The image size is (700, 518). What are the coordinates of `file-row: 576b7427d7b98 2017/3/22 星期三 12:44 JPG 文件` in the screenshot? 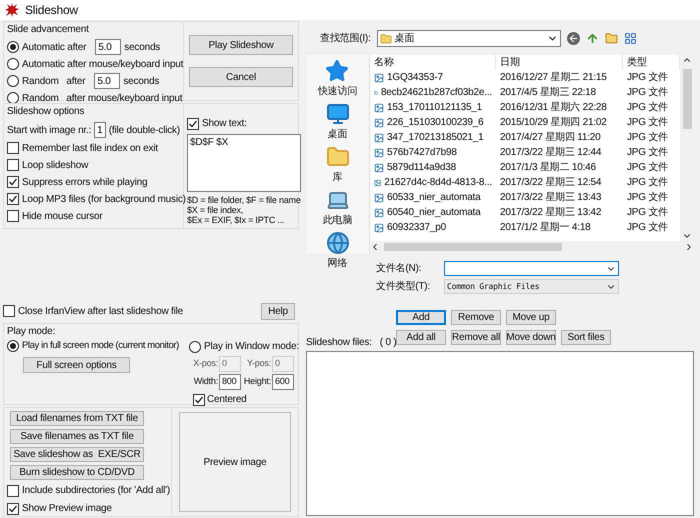 It's located at (525, 152).